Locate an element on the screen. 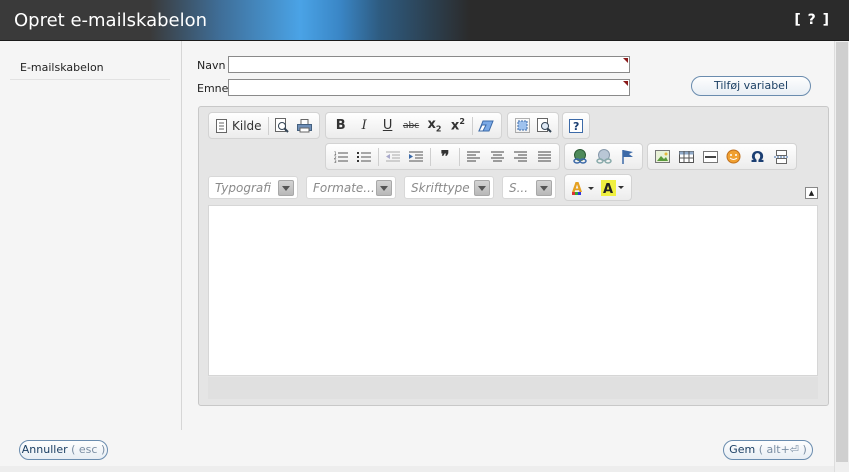 Image resolution: width=849 pixels, height=472 pixels. unlink-icon is located at coordinates (603, 156).